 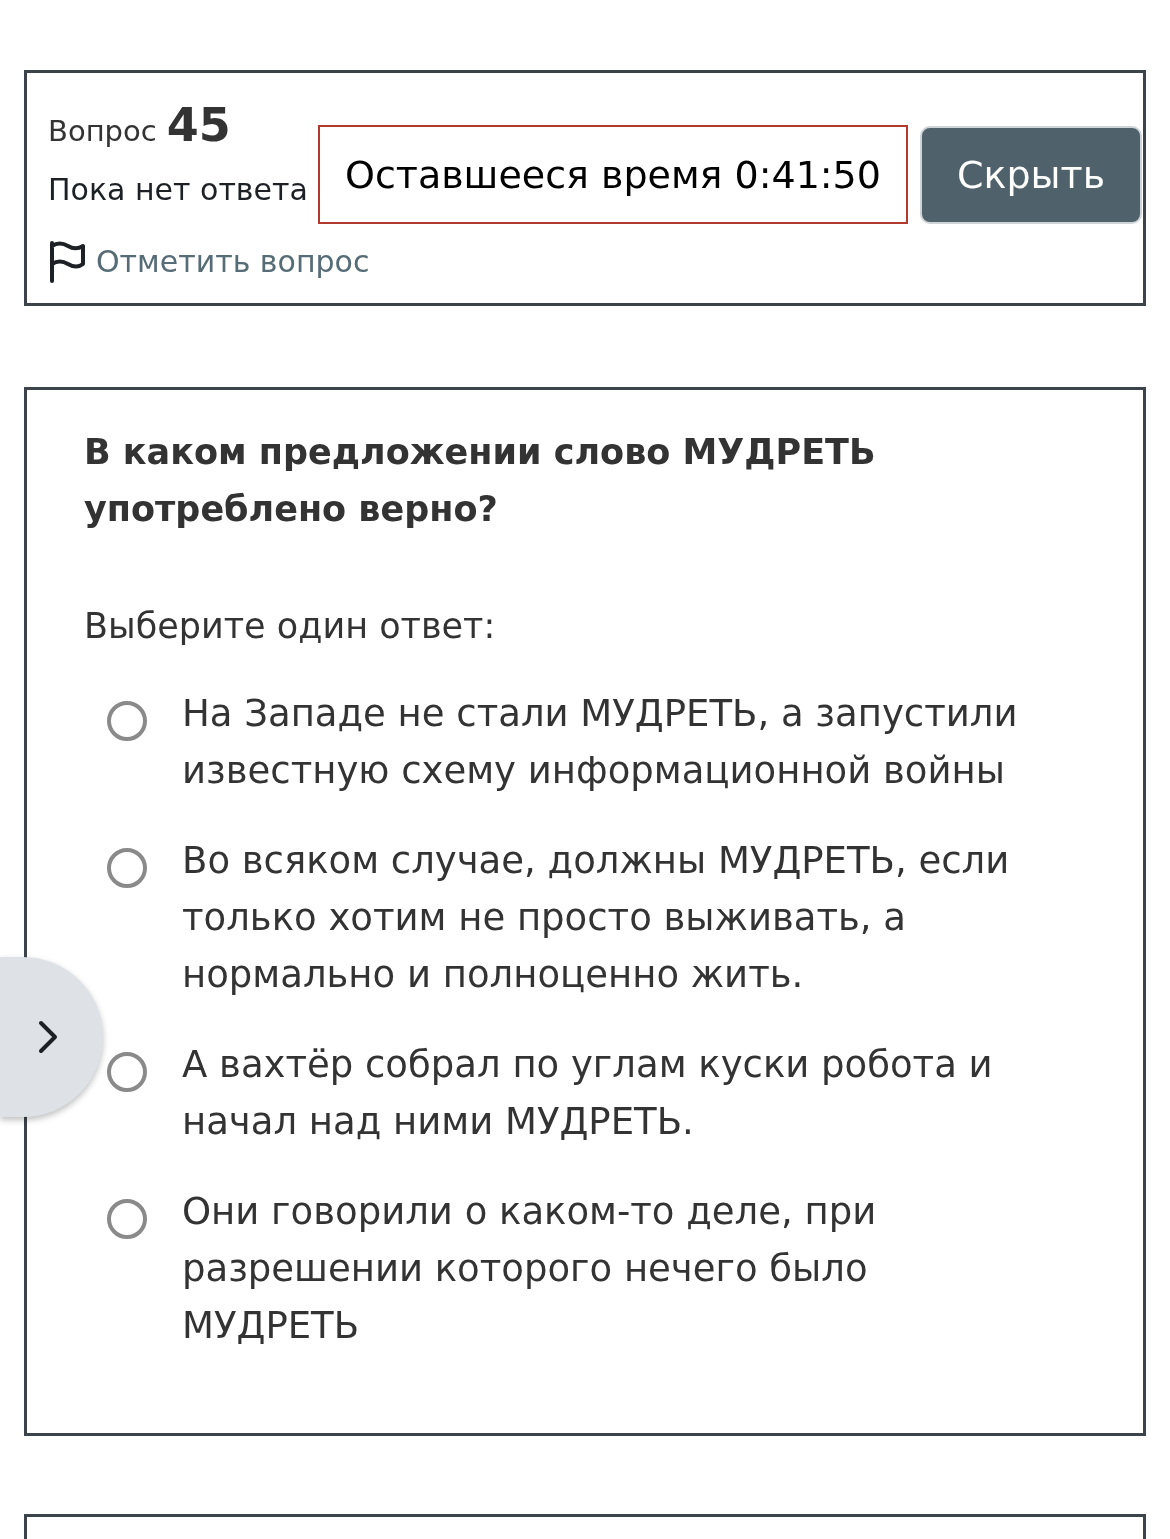 What do you see at coordinates (606, 1268) in the screenshot?
I see `answer-option-text: Они говорили о каком-то деле, при разрешении которого нечего было МУДРЕТЬ` at bounding box center [606, 1268].